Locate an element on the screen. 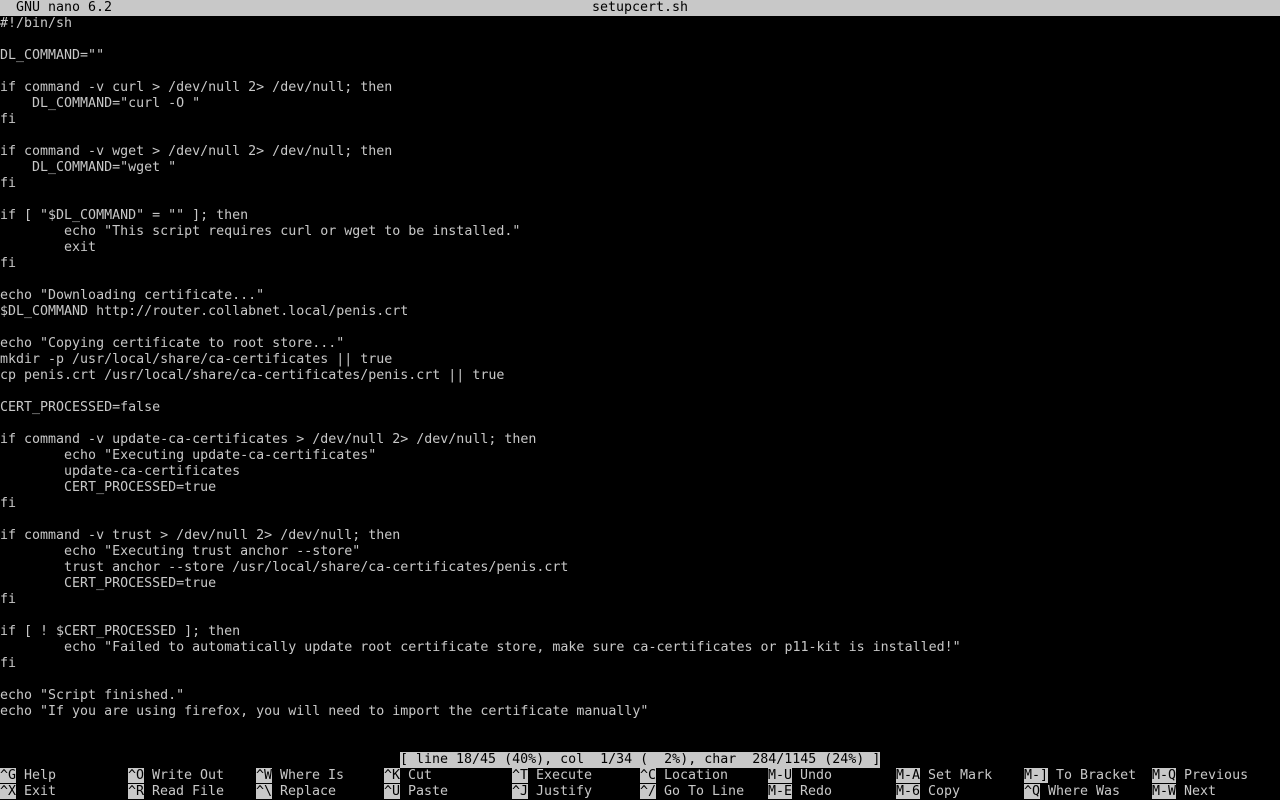  code-line: echo "Downloading certificate..." is located at coordinates (132, 296).